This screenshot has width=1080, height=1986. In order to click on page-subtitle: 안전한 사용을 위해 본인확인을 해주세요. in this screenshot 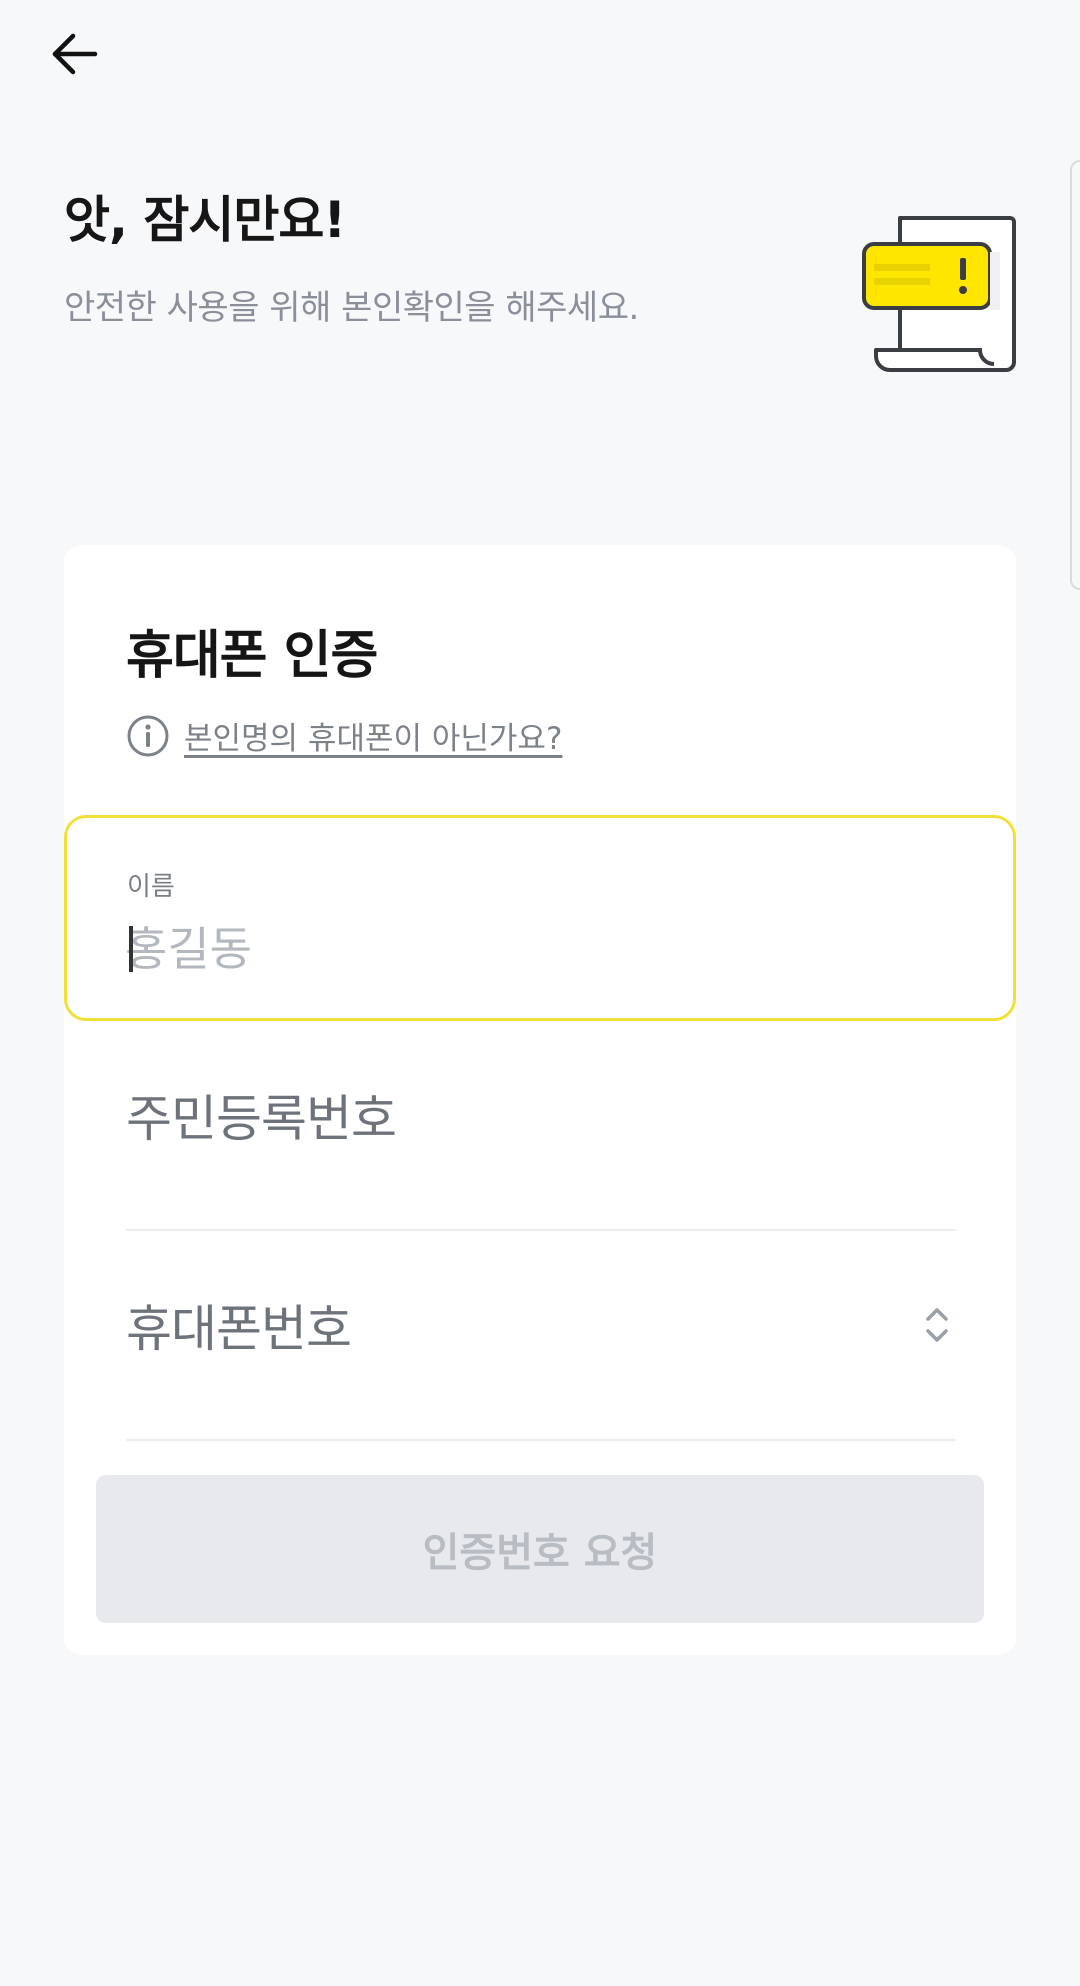, I will do `click(351, 308)`.